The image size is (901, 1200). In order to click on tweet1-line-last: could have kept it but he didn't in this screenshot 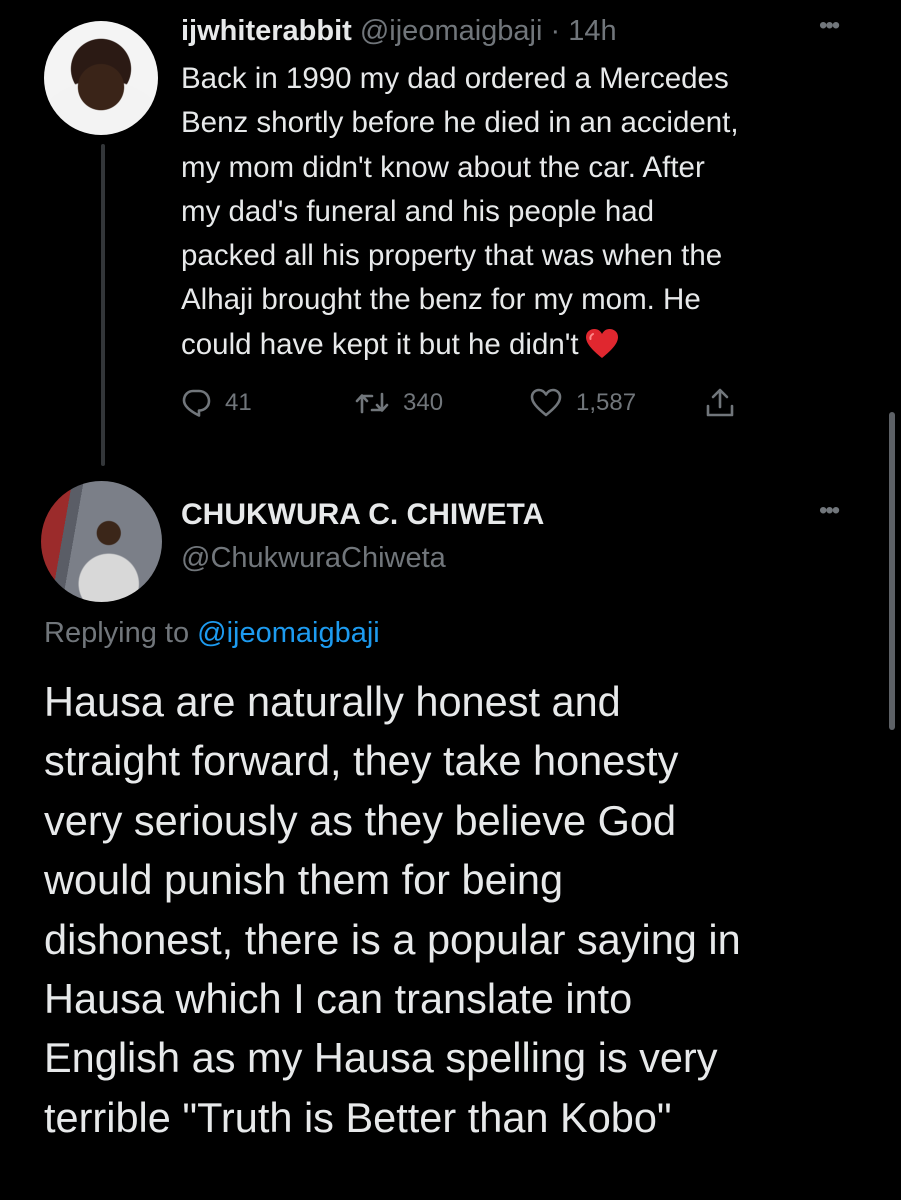, I will do `click(516, 348)`.